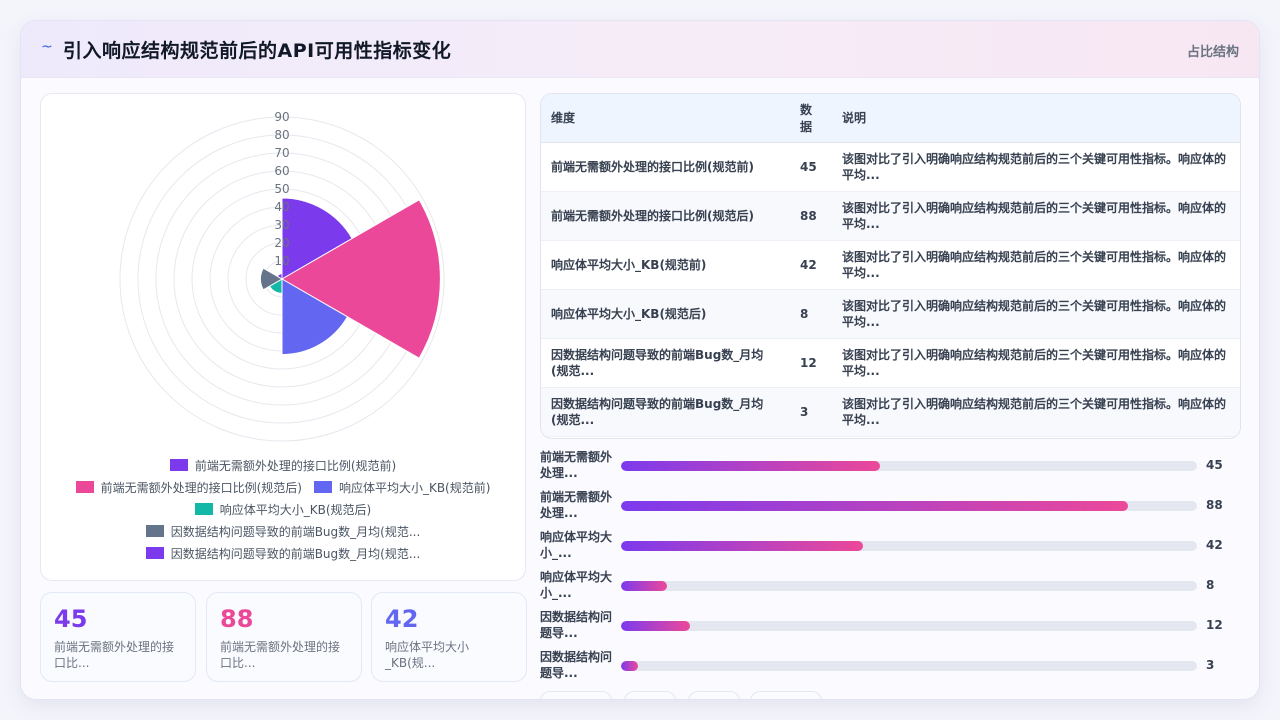 The image size is (1280, 720). Describe the element at coordinates (257, 51) in the screenshot. I see `page-title: 引入响应结构规范前后的API可用性指标变化` at that location.